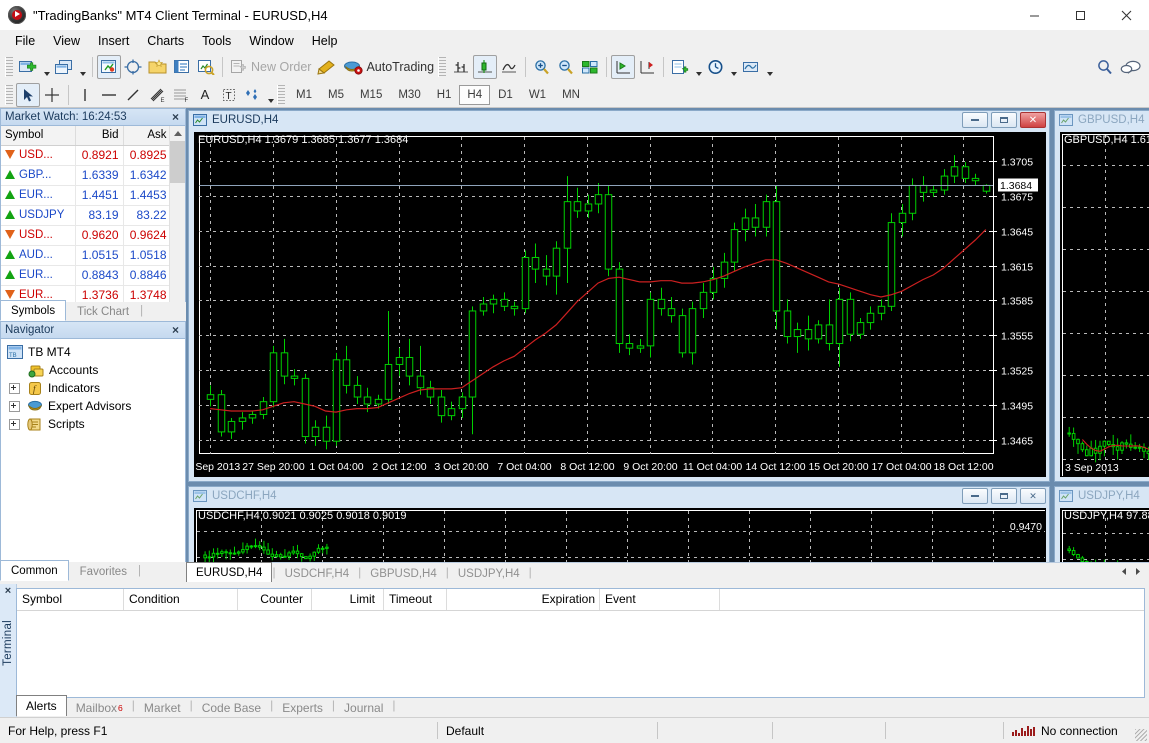 The height and width of the screenshot is (743, 1149). What do you see at coordinates (33, 310) in the screenshot?
I see `tab-symbols: Symbols` at bounding box center [33, 310].